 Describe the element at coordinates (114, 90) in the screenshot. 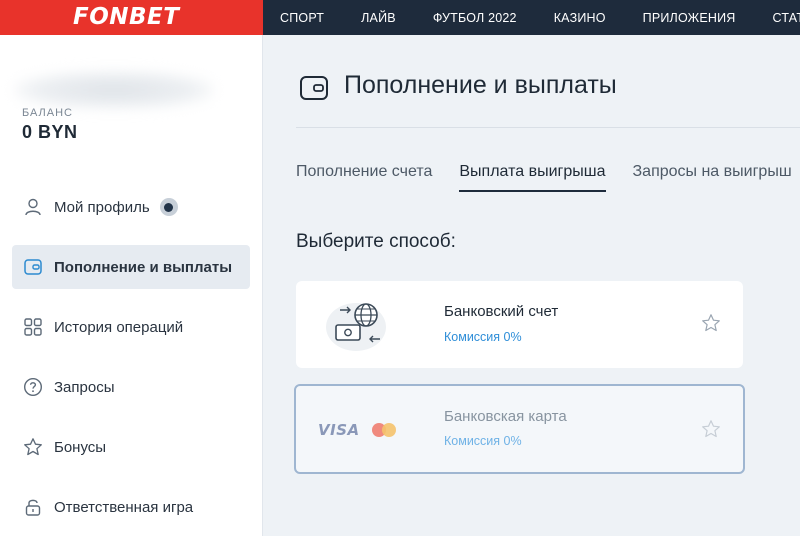

I see `username-blurred` at that location.